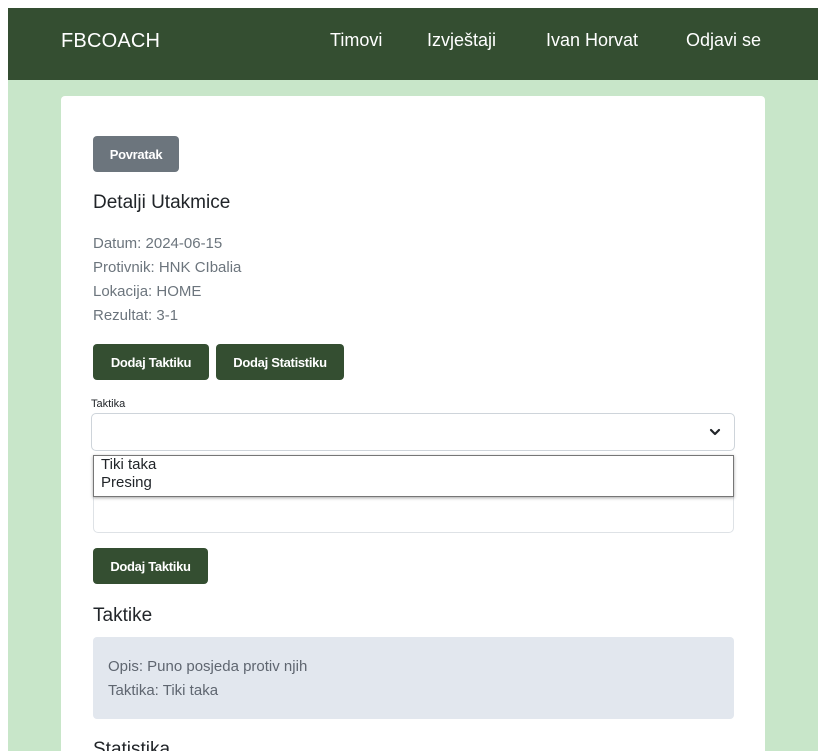 This screenshot has height=751, width=818. Describe the element at coordinates (715, 432) in the screenshot. I see `chevron-down-icon` at that location.